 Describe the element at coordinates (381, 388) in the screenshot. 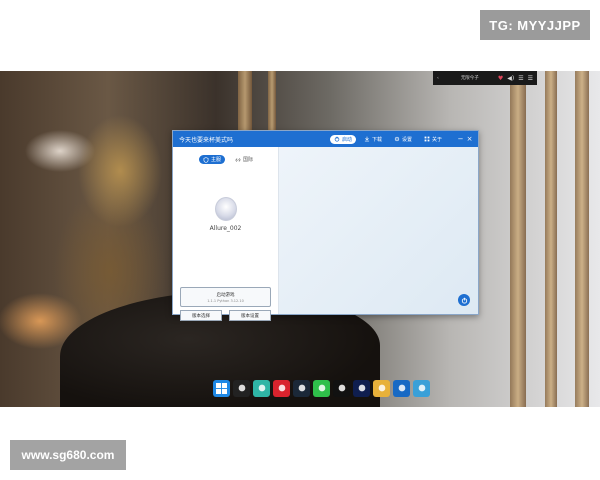

I see `app-icon` at that location.